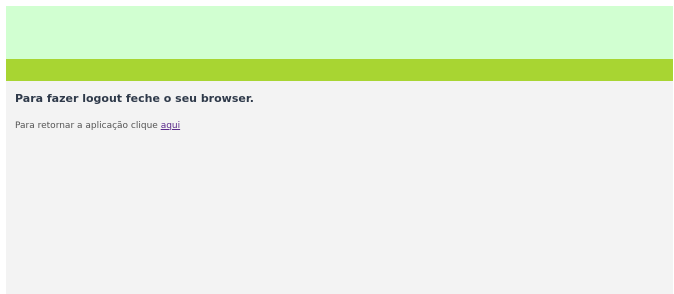 This screenshot has height=294, width=674. Describe the element at coordinates (339, 70) in the screenshot. I see `header-accent-bar` at that location.